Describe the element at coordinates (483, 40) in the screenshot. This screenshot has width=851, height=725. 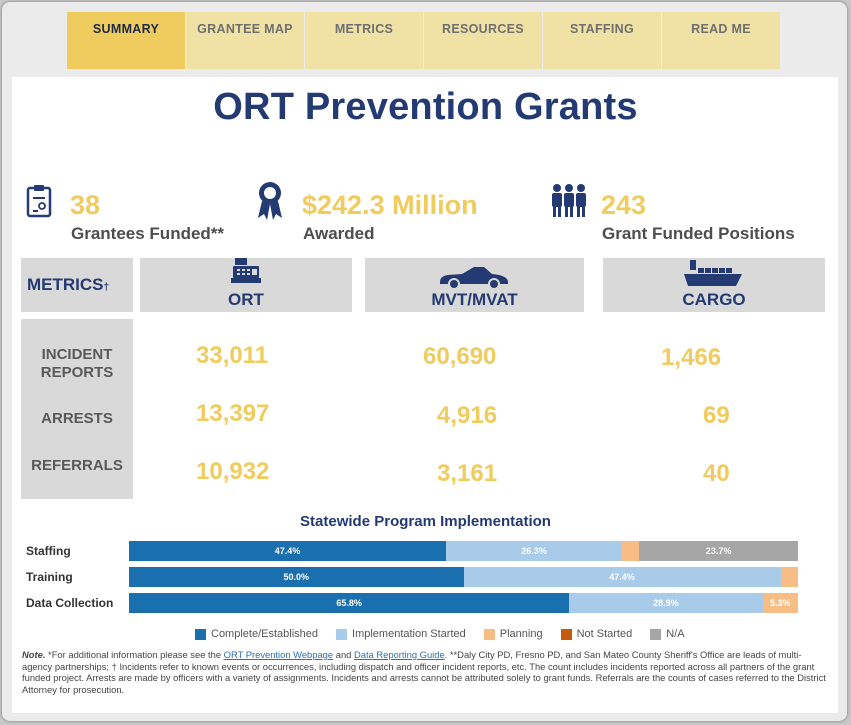
I see `tab-resources: RESOURCES` at that location.